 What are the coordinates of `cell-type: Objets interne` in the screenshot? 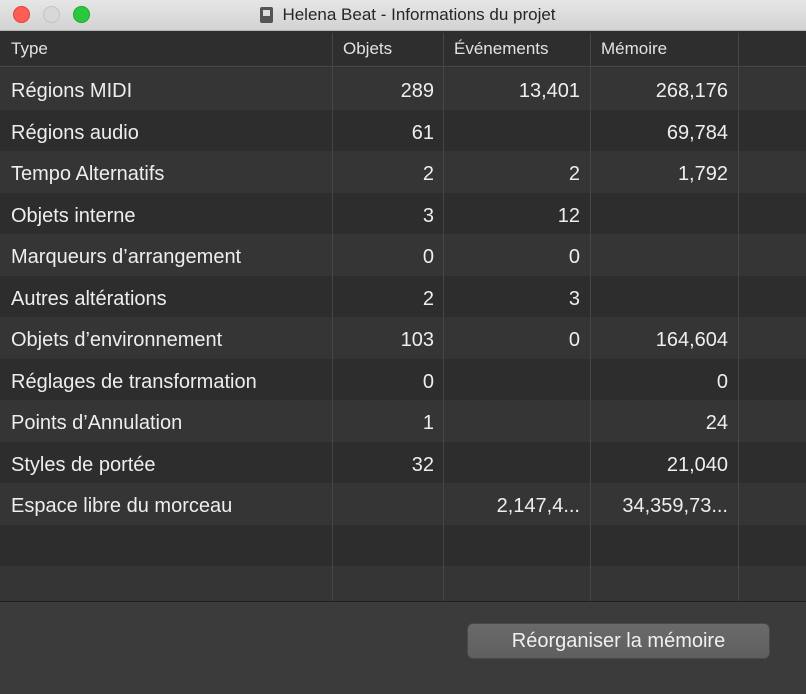 It's located at (73, 215).